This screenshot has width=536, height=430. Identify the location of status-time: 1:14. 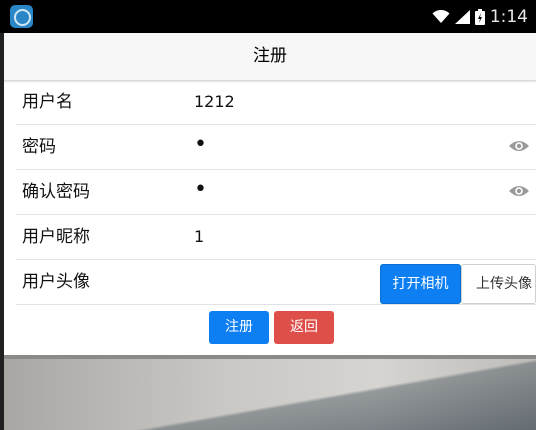
(508, 17).